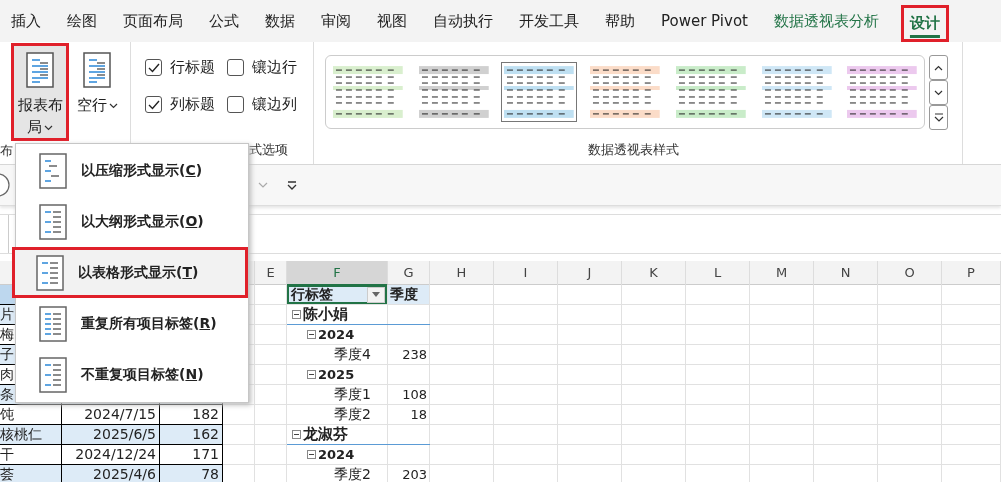  Describe the element at coordinates (337, 273) in the screenshot. I see `column-header: F` at that location.